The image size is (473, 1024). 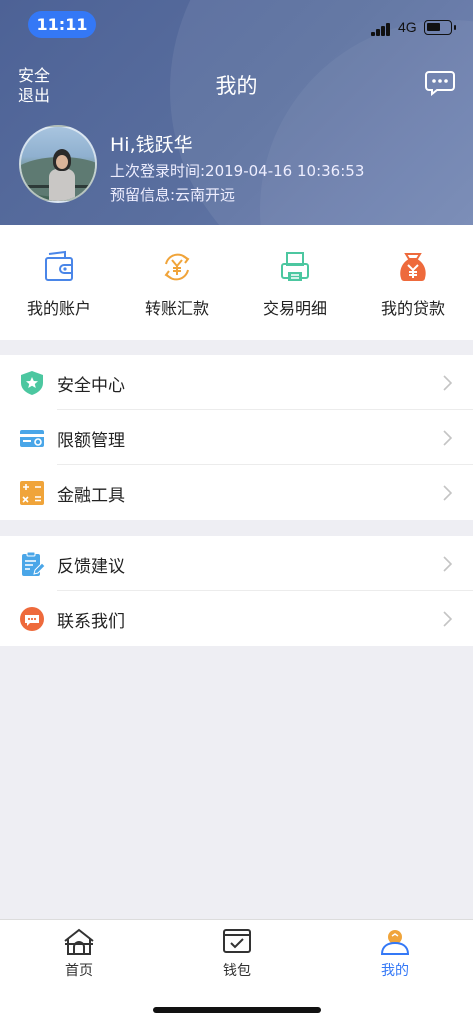 I want to click on battery-icon, so click(x=440, y=27).